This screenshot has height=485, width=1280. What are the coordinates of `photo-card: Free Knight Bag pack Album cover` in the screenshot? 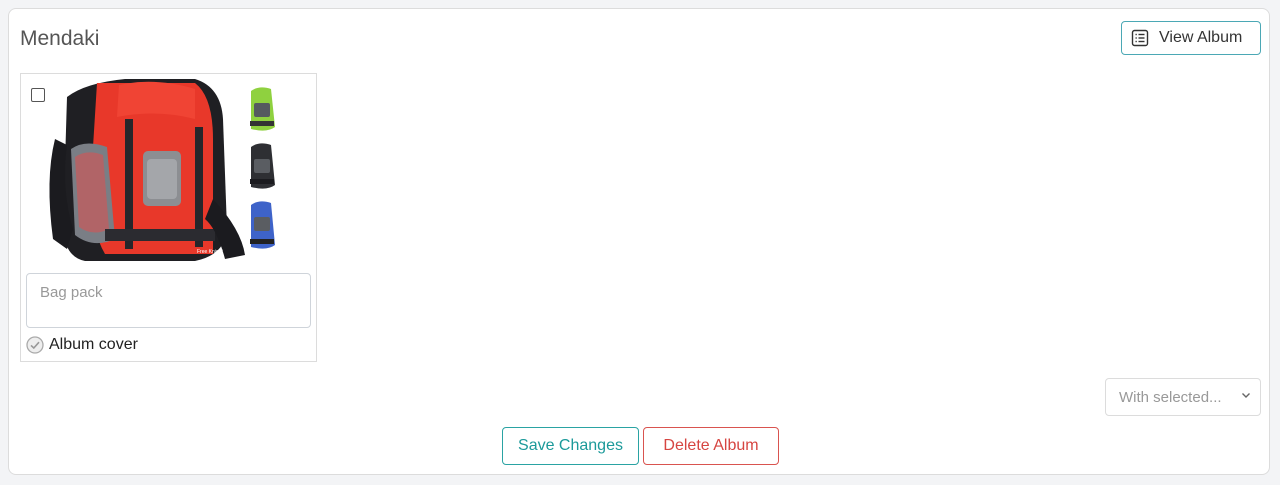 It's located at (168, 217).